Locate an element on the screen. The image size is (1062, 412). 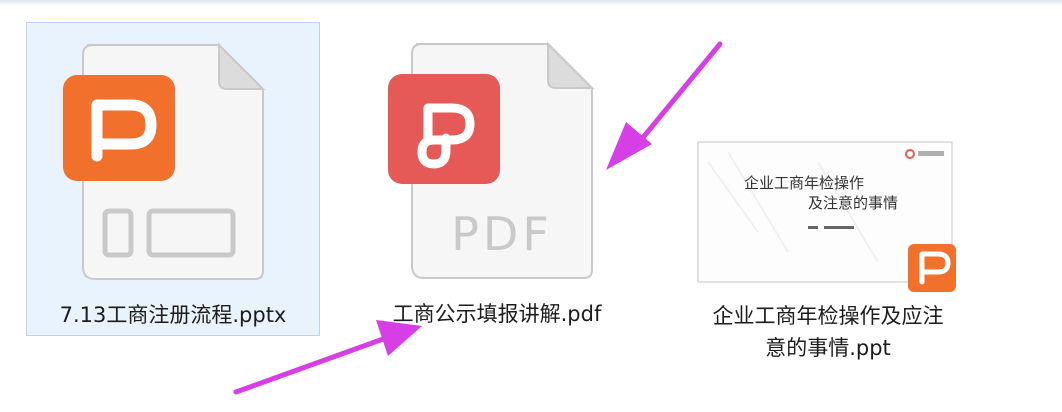
annotation-arrow-bottom is located at coordinates (327, 357).